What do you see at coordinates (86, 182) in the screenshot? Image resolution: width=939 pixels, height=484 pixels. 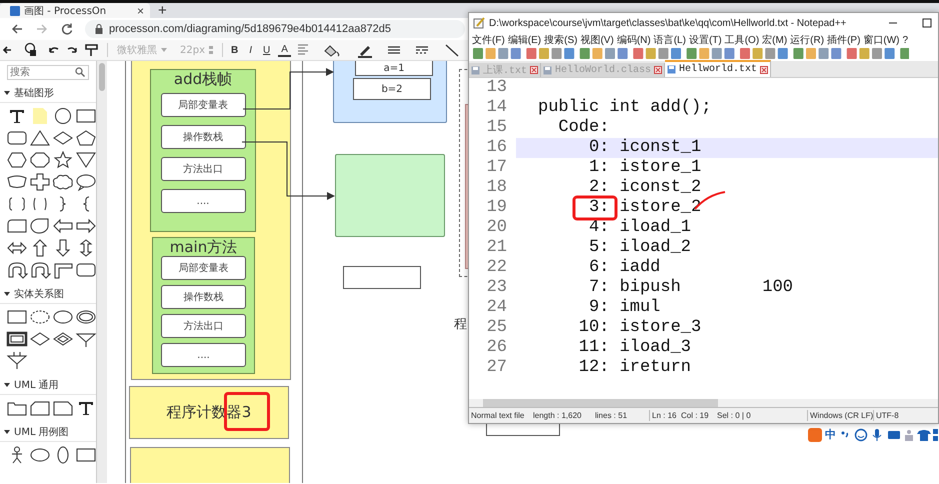 I see `speech-bubble-icon` at bounding box center [86, 182].